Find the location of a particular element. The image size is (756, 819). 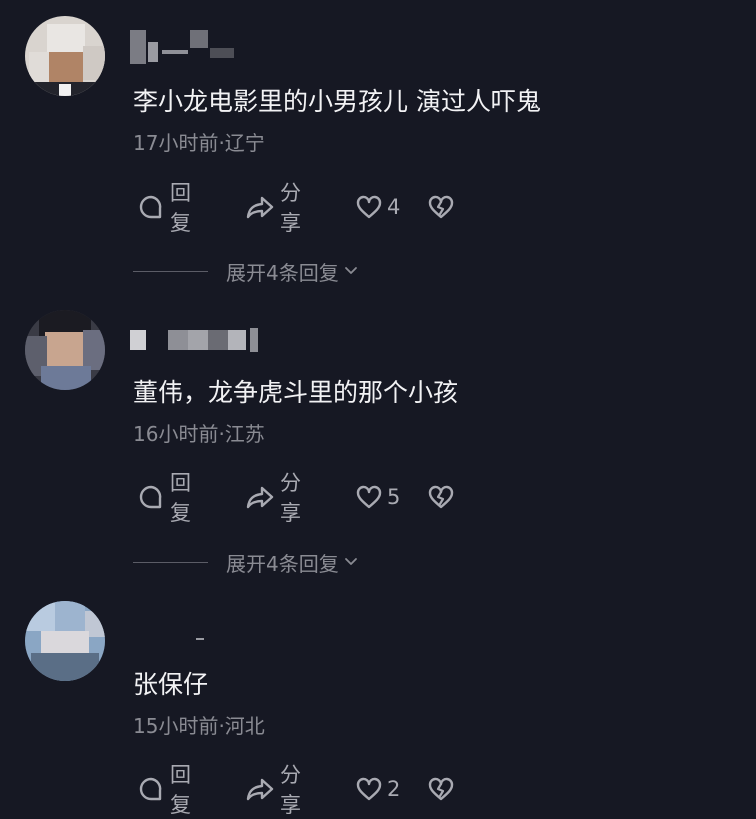

like-count: 5 is located at coordinates (394, 497).